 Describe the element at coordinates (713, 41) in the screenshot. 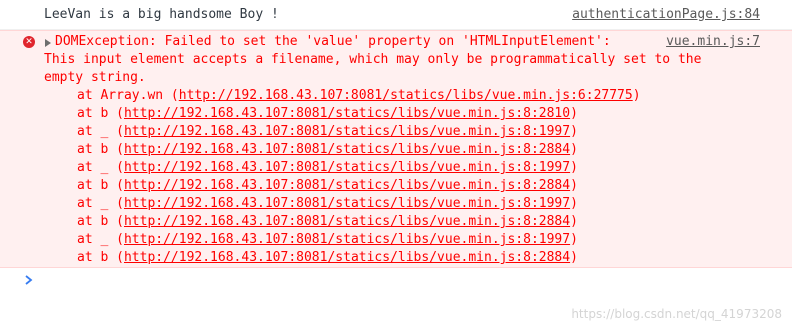

I see `error-source-link: vue.min.js:7` at that location.